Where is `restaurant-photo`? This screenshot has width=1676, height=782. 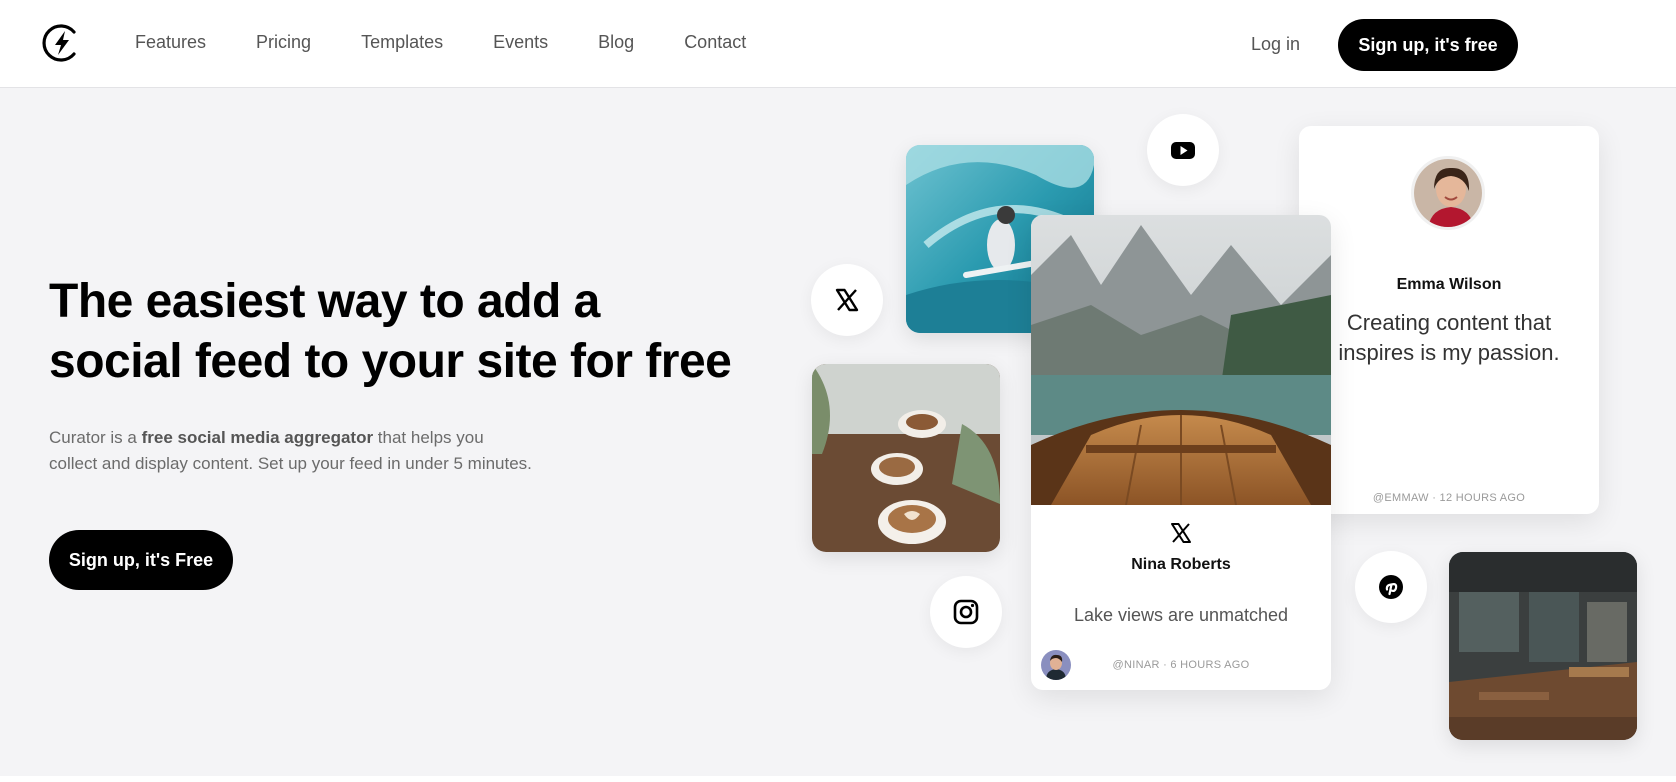 restaurant-photo is located at coordinates (1543, 646).